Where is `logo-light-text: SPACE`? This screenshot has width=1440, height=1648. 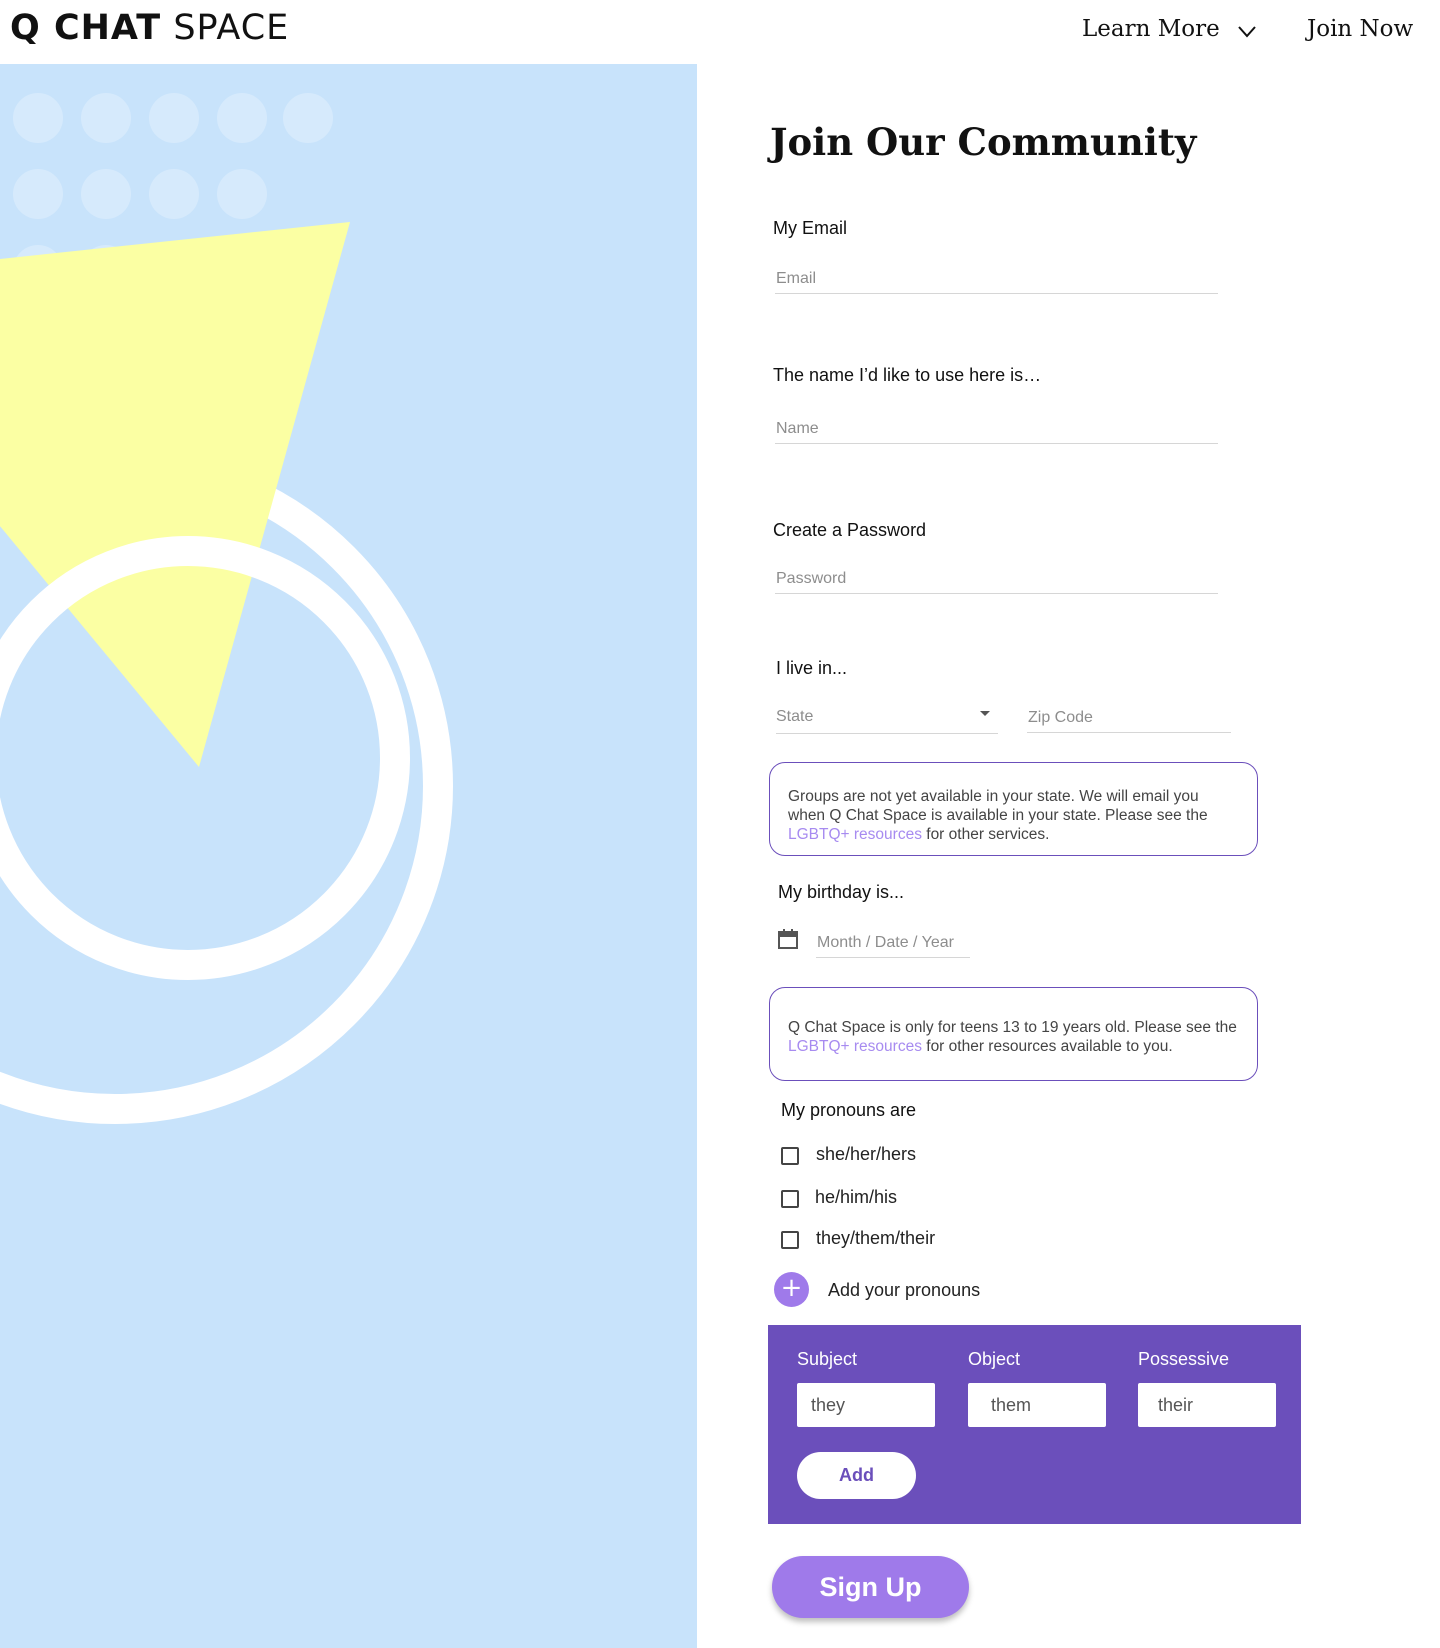
logo-light-text: SPACE is located at coordinates (231, 28).